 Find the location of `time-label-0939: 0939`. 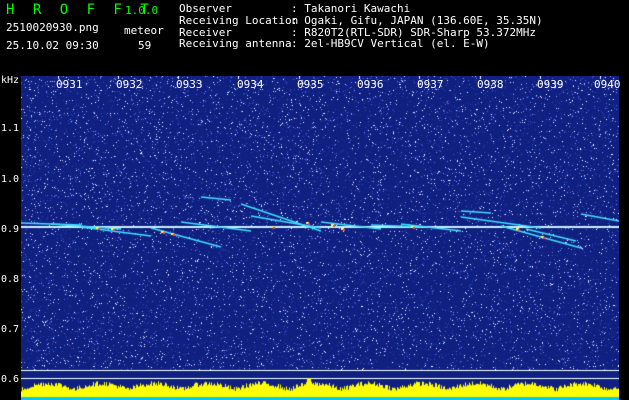

time-label-0939: 0939 is located at coordinates (550, 84).